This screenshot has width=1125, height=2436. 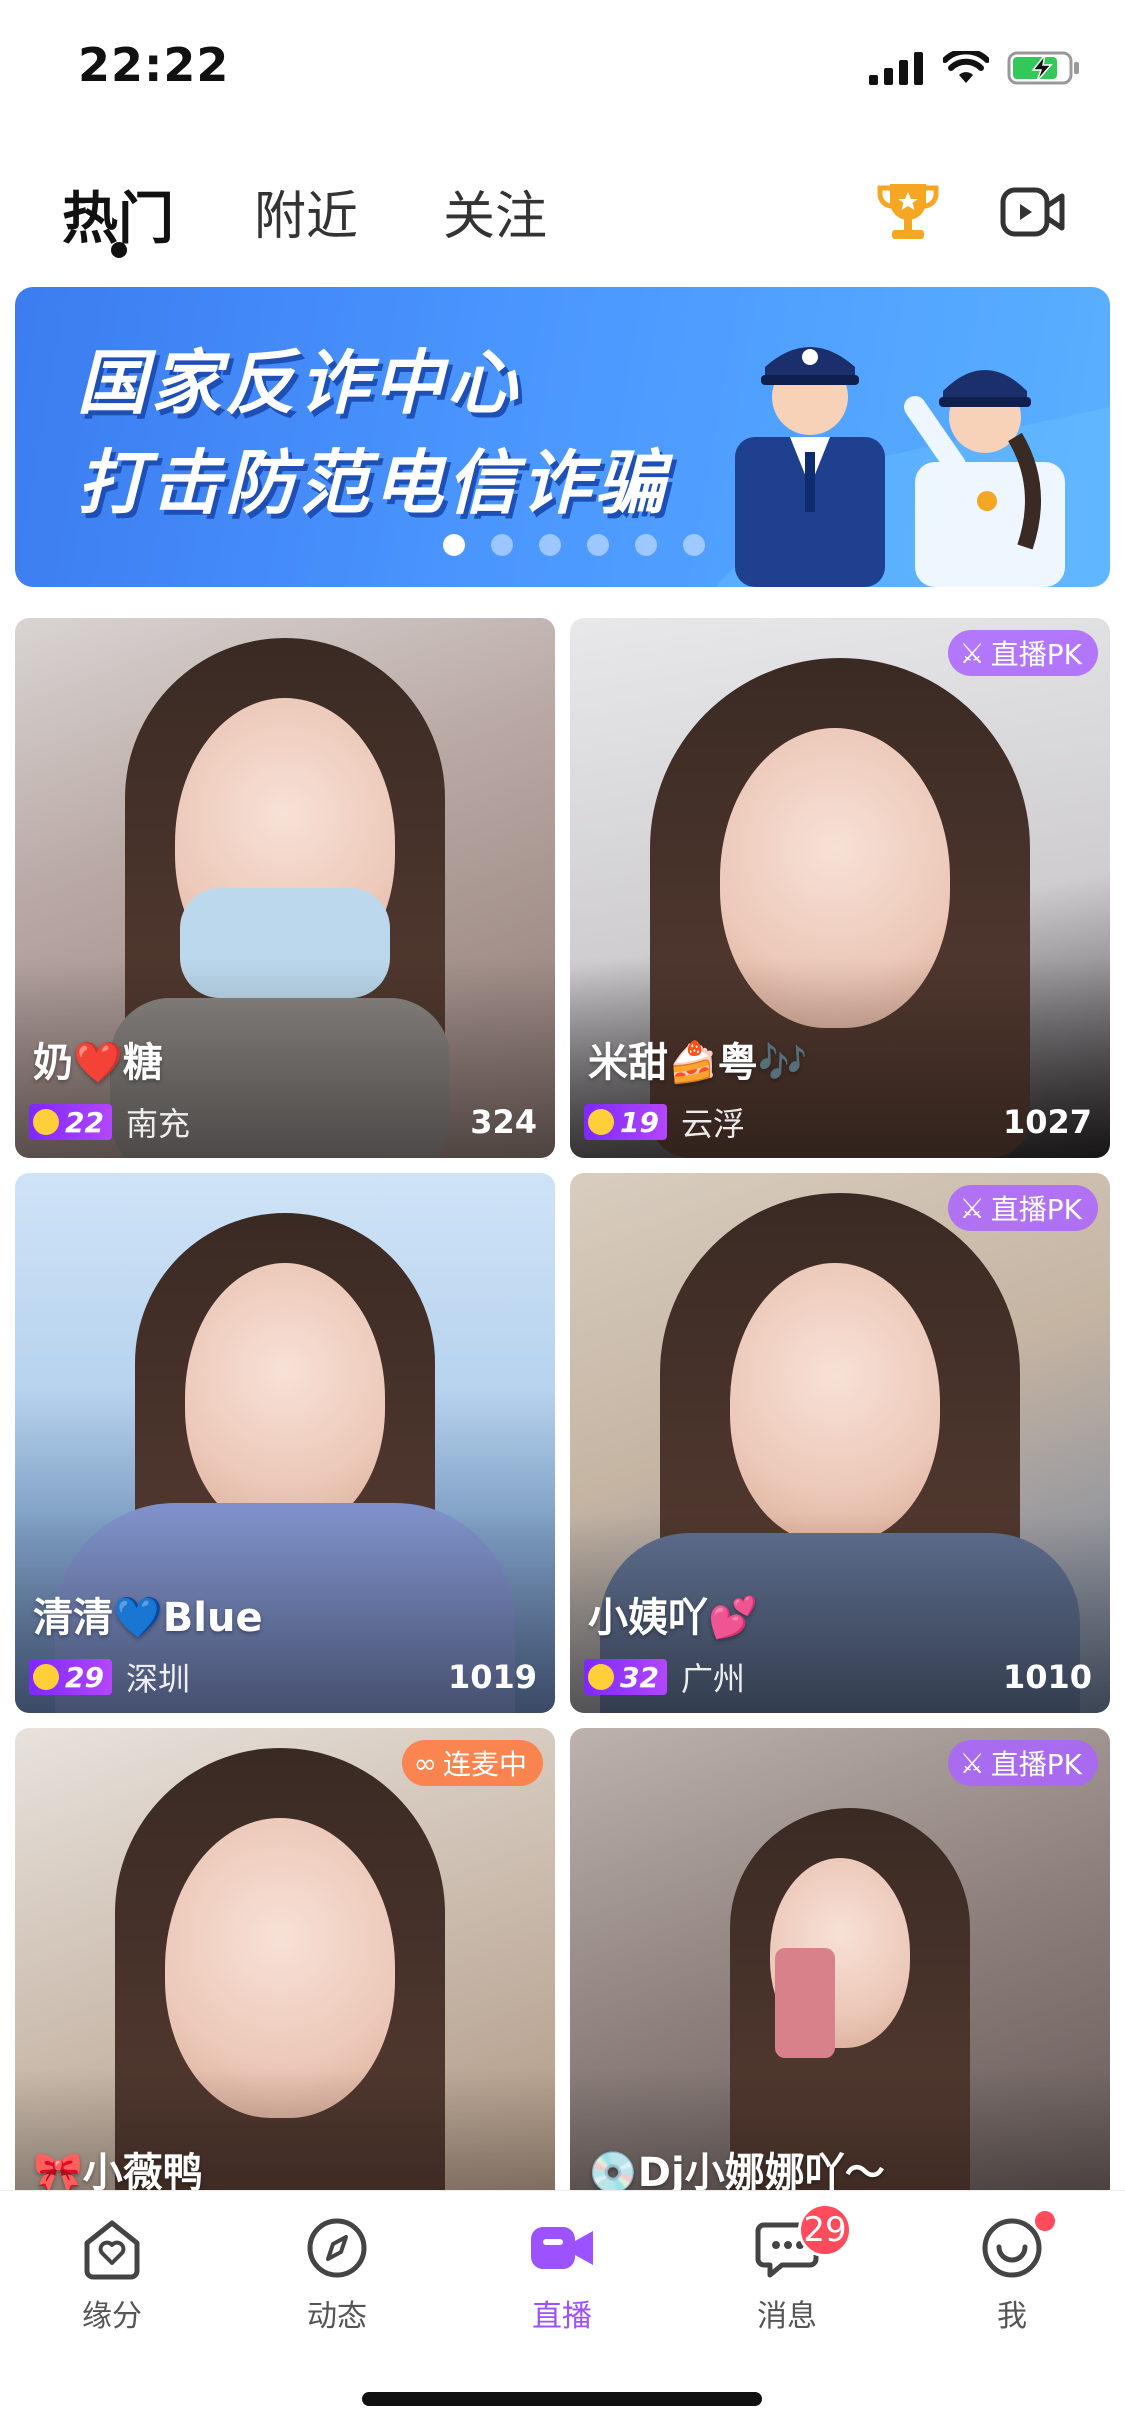 I want to click on banner-headline: 国家反诈中心, so click(x=299, y=383).